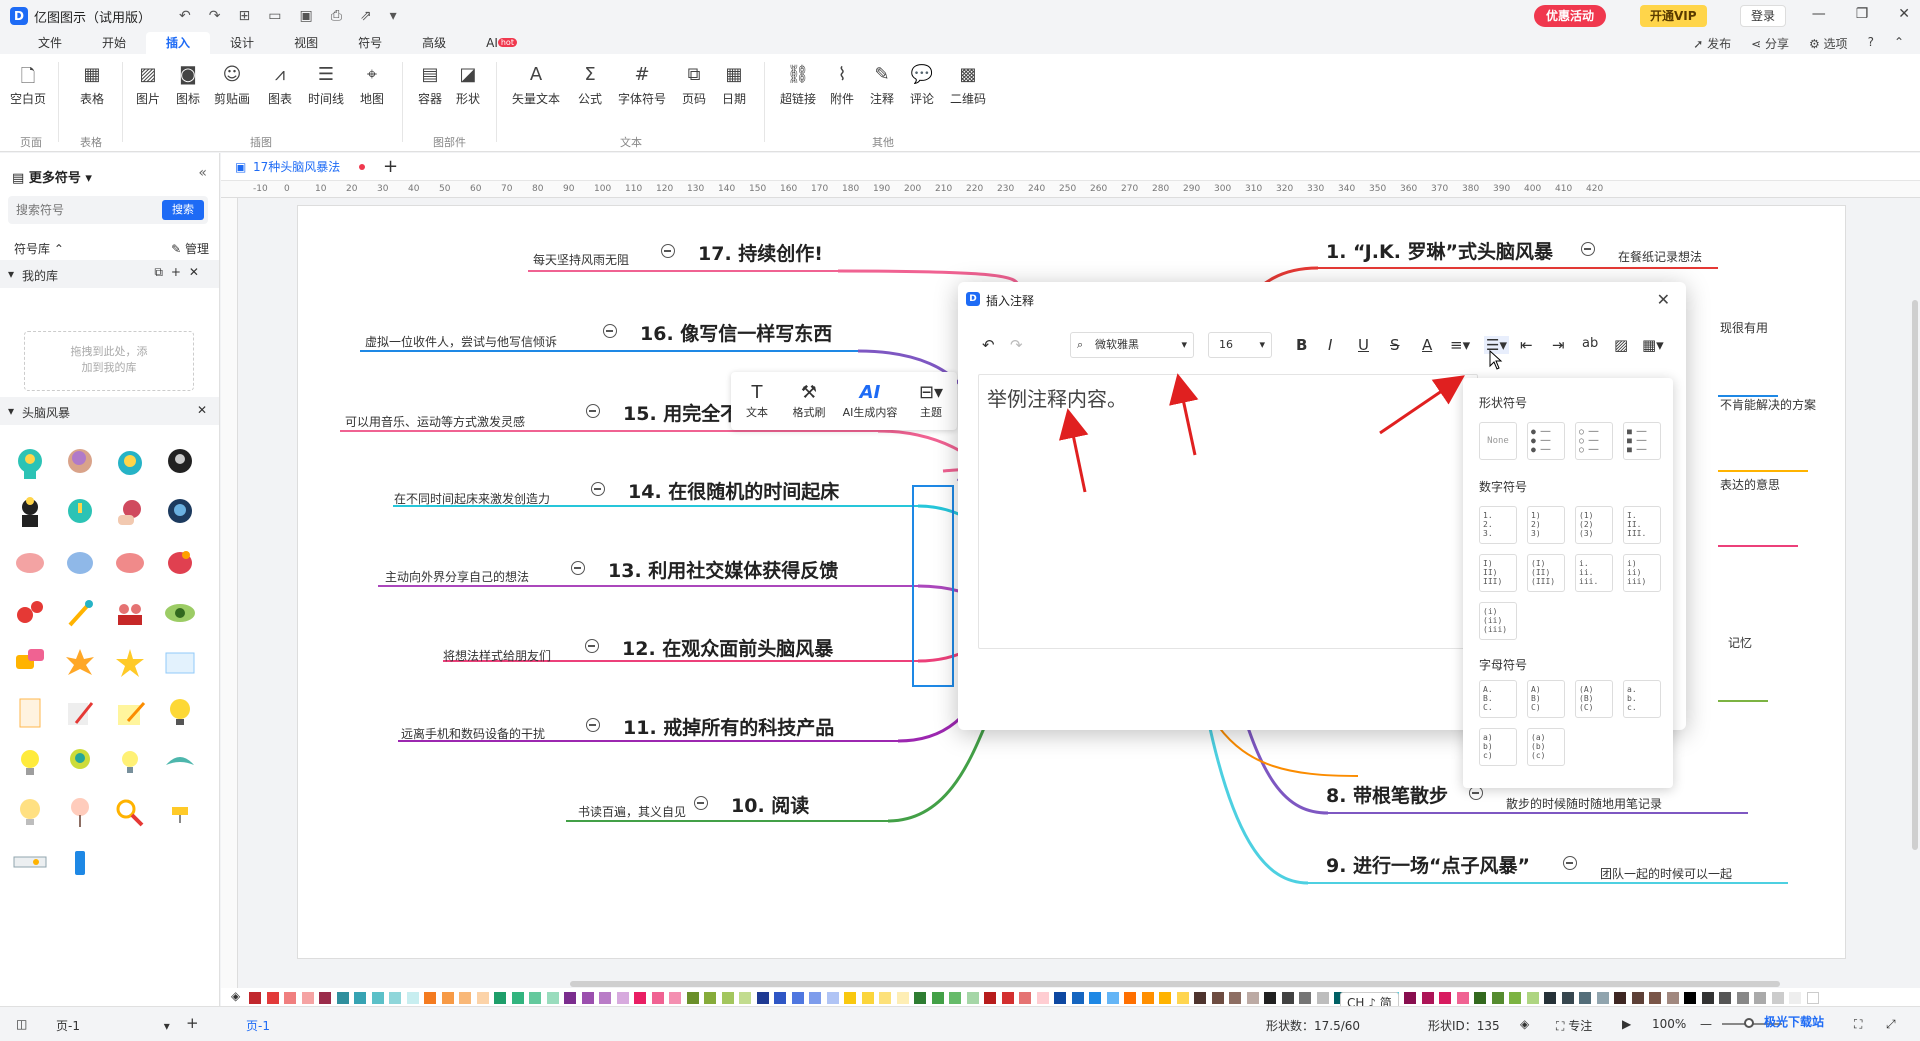 The image size is (1920, 1041). Describe the element at coordinates (1524, 1024) in the screenshot. I see `layers-icon: ◈` at that location.